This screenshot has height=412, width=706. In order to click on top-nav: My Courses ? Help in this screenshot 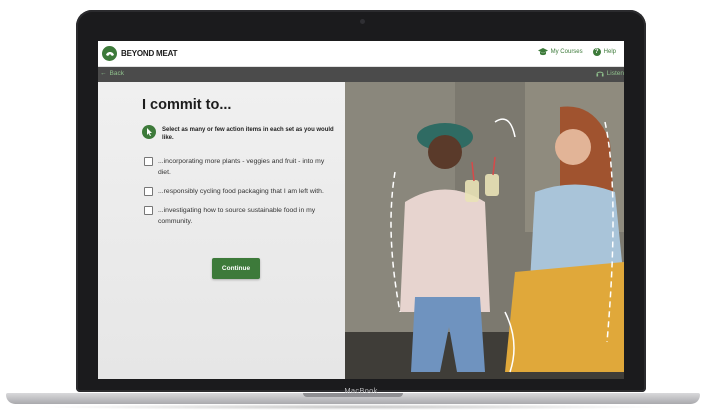, I will do `click(576, 52)`.